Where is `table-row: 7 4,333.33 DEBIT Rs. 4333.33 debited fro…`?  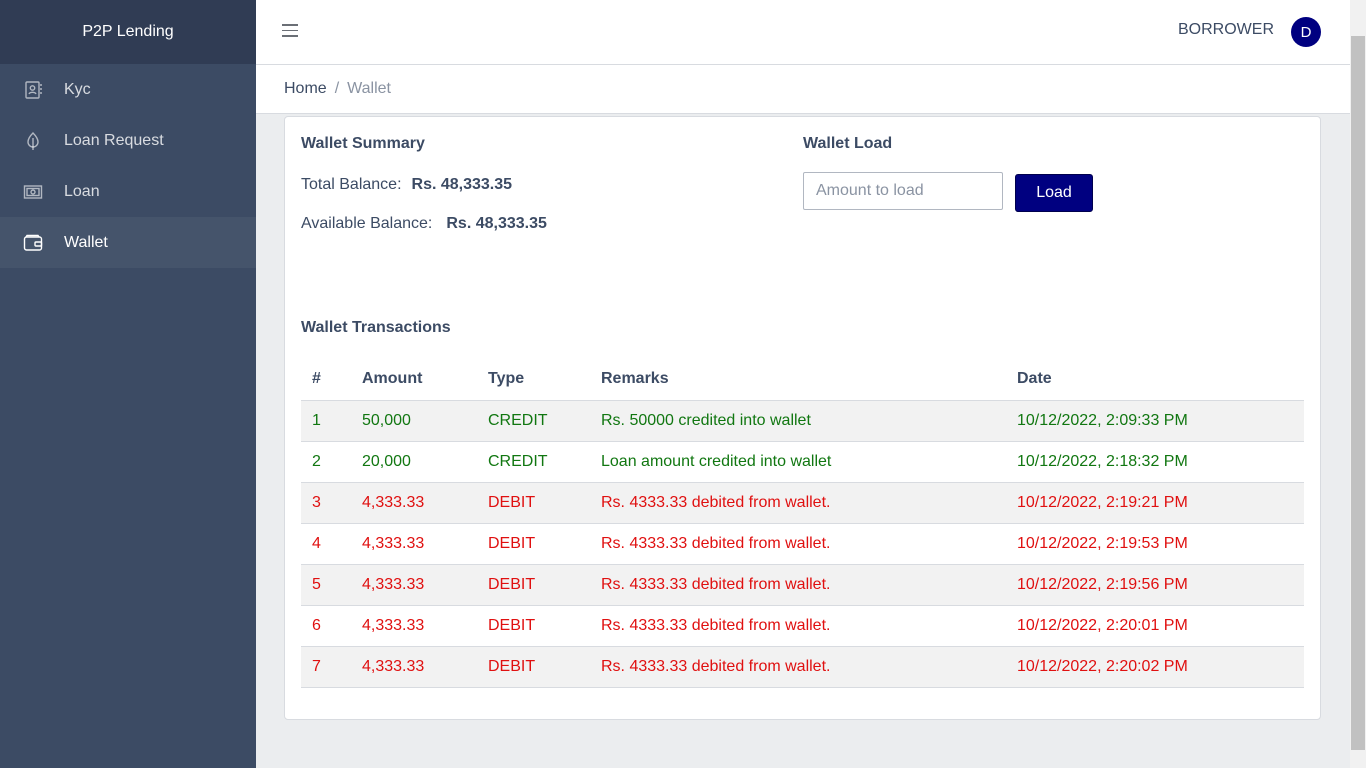 table-row: 7 4,333.33 DEBIT Rs. 4333.33 debited fro… is located at coordinates (802, 667).